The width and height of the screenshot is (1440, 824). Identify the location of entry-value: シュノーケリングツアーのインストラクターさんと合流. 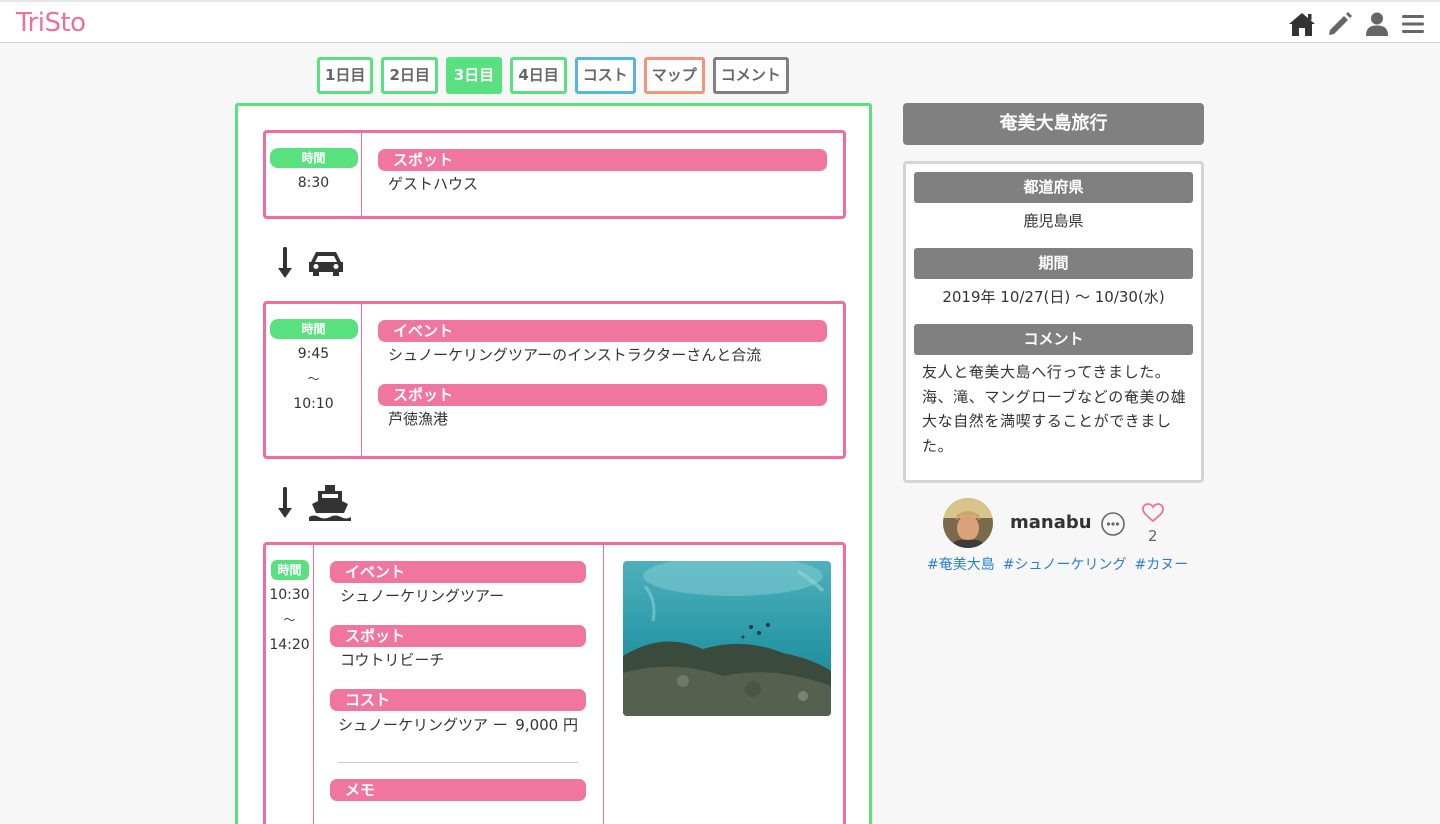
(575, 355).